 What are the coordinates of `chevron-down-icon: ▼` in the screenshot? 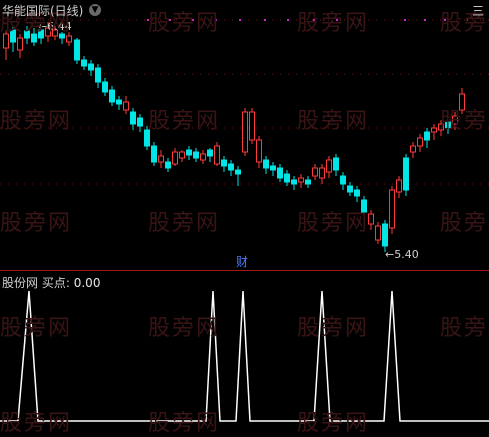 It's located at (95, 10).